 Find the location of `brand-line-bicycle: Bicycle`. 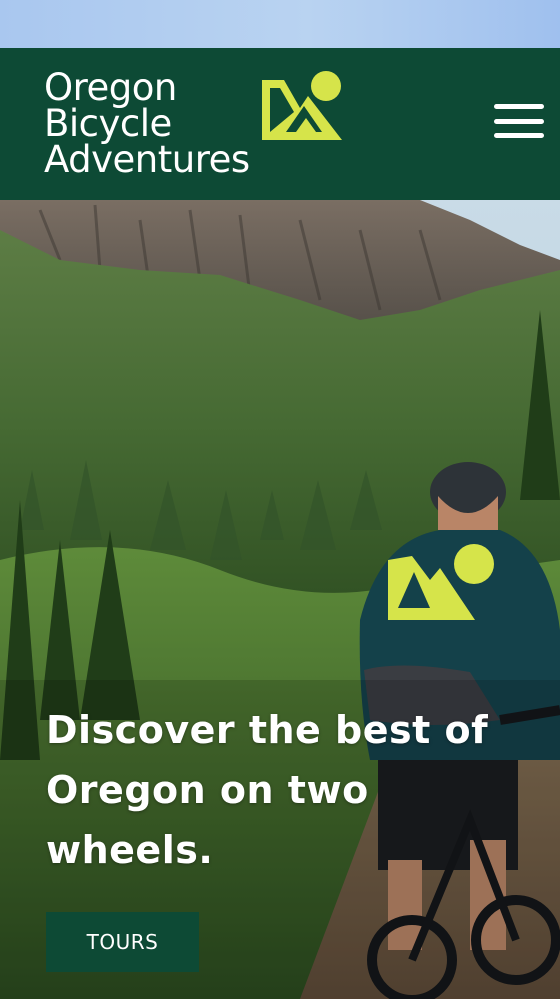

brand-line-bicycle: Bicycle is located at coordinates (108, 123).